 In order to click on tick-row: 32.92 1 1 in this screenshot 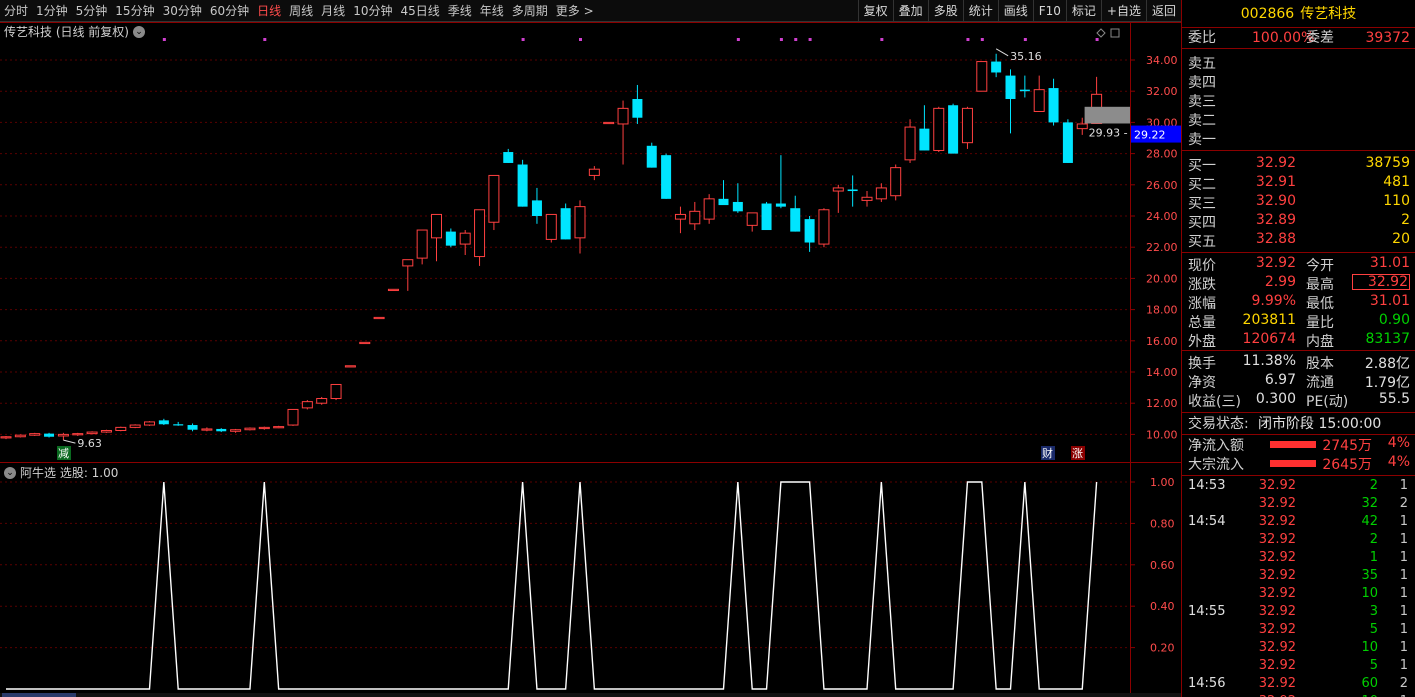, I will do `click(1298, 559)`.